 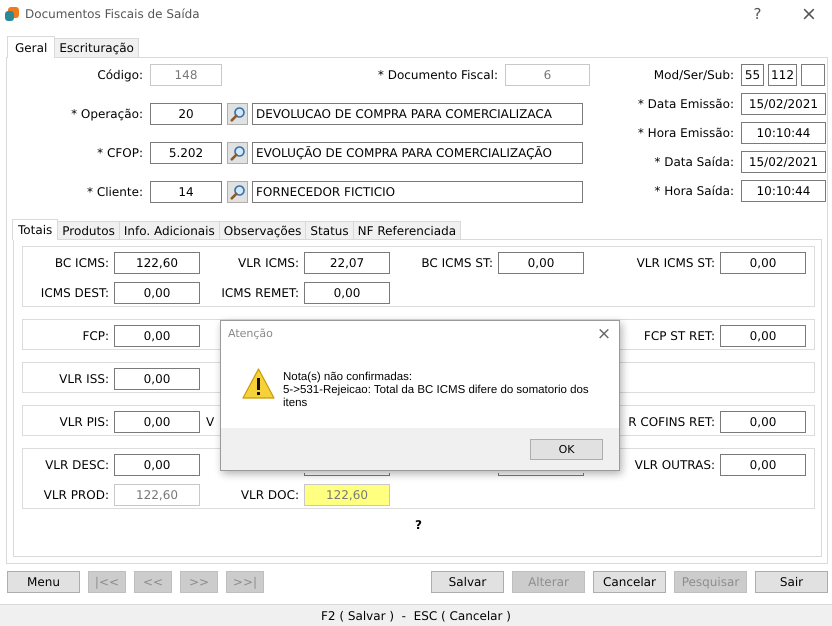 What do you see at coordinates (436, 390) in the screenshot?
I see `error-message: Nota(s) não confirmadas: 5->531-Rejeicao: Total da BC ICMS difere do somatorio dos itens` at bounding box center [436, 390].